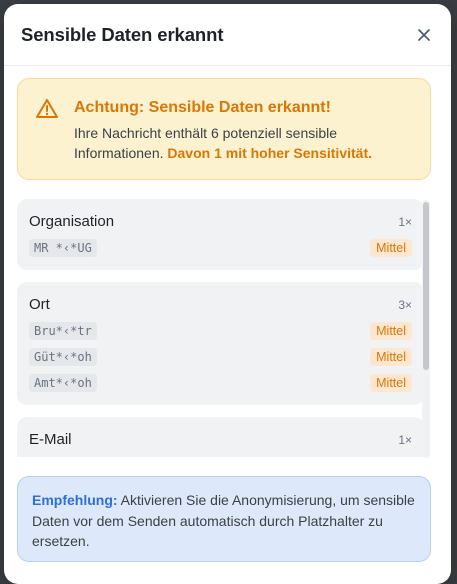  Describe the element at coordinates (220, 331) in the screenshot. I see `detected-item: Bru*‹*tr Mittel` at that location.